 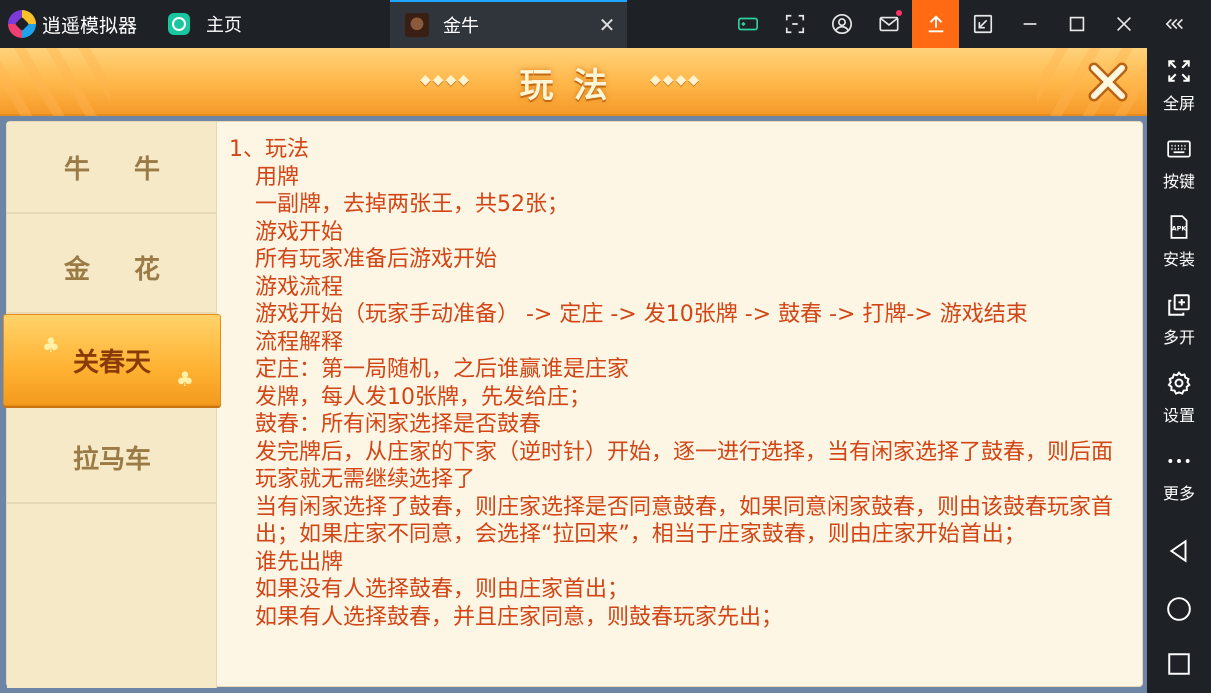 What do you see at coordinates (112, 168) in the screenshot?
I see `tab-niuniu: 牛牛` at bounding box center [112, 168].